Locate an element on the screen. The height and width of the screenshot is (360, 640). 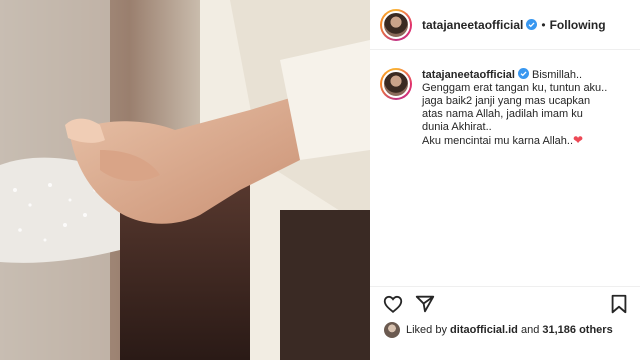
post-header: tatajaneetaofficial • Following is located at coordinates (505, 25).